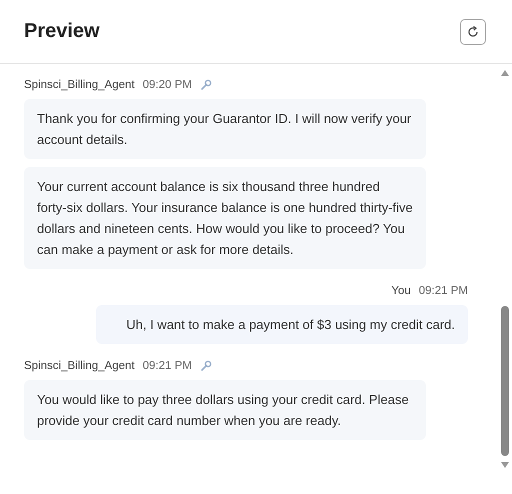  Describe the element at coordinates (401, 291) in the screenshot. I see `sender-name: You` at that location.